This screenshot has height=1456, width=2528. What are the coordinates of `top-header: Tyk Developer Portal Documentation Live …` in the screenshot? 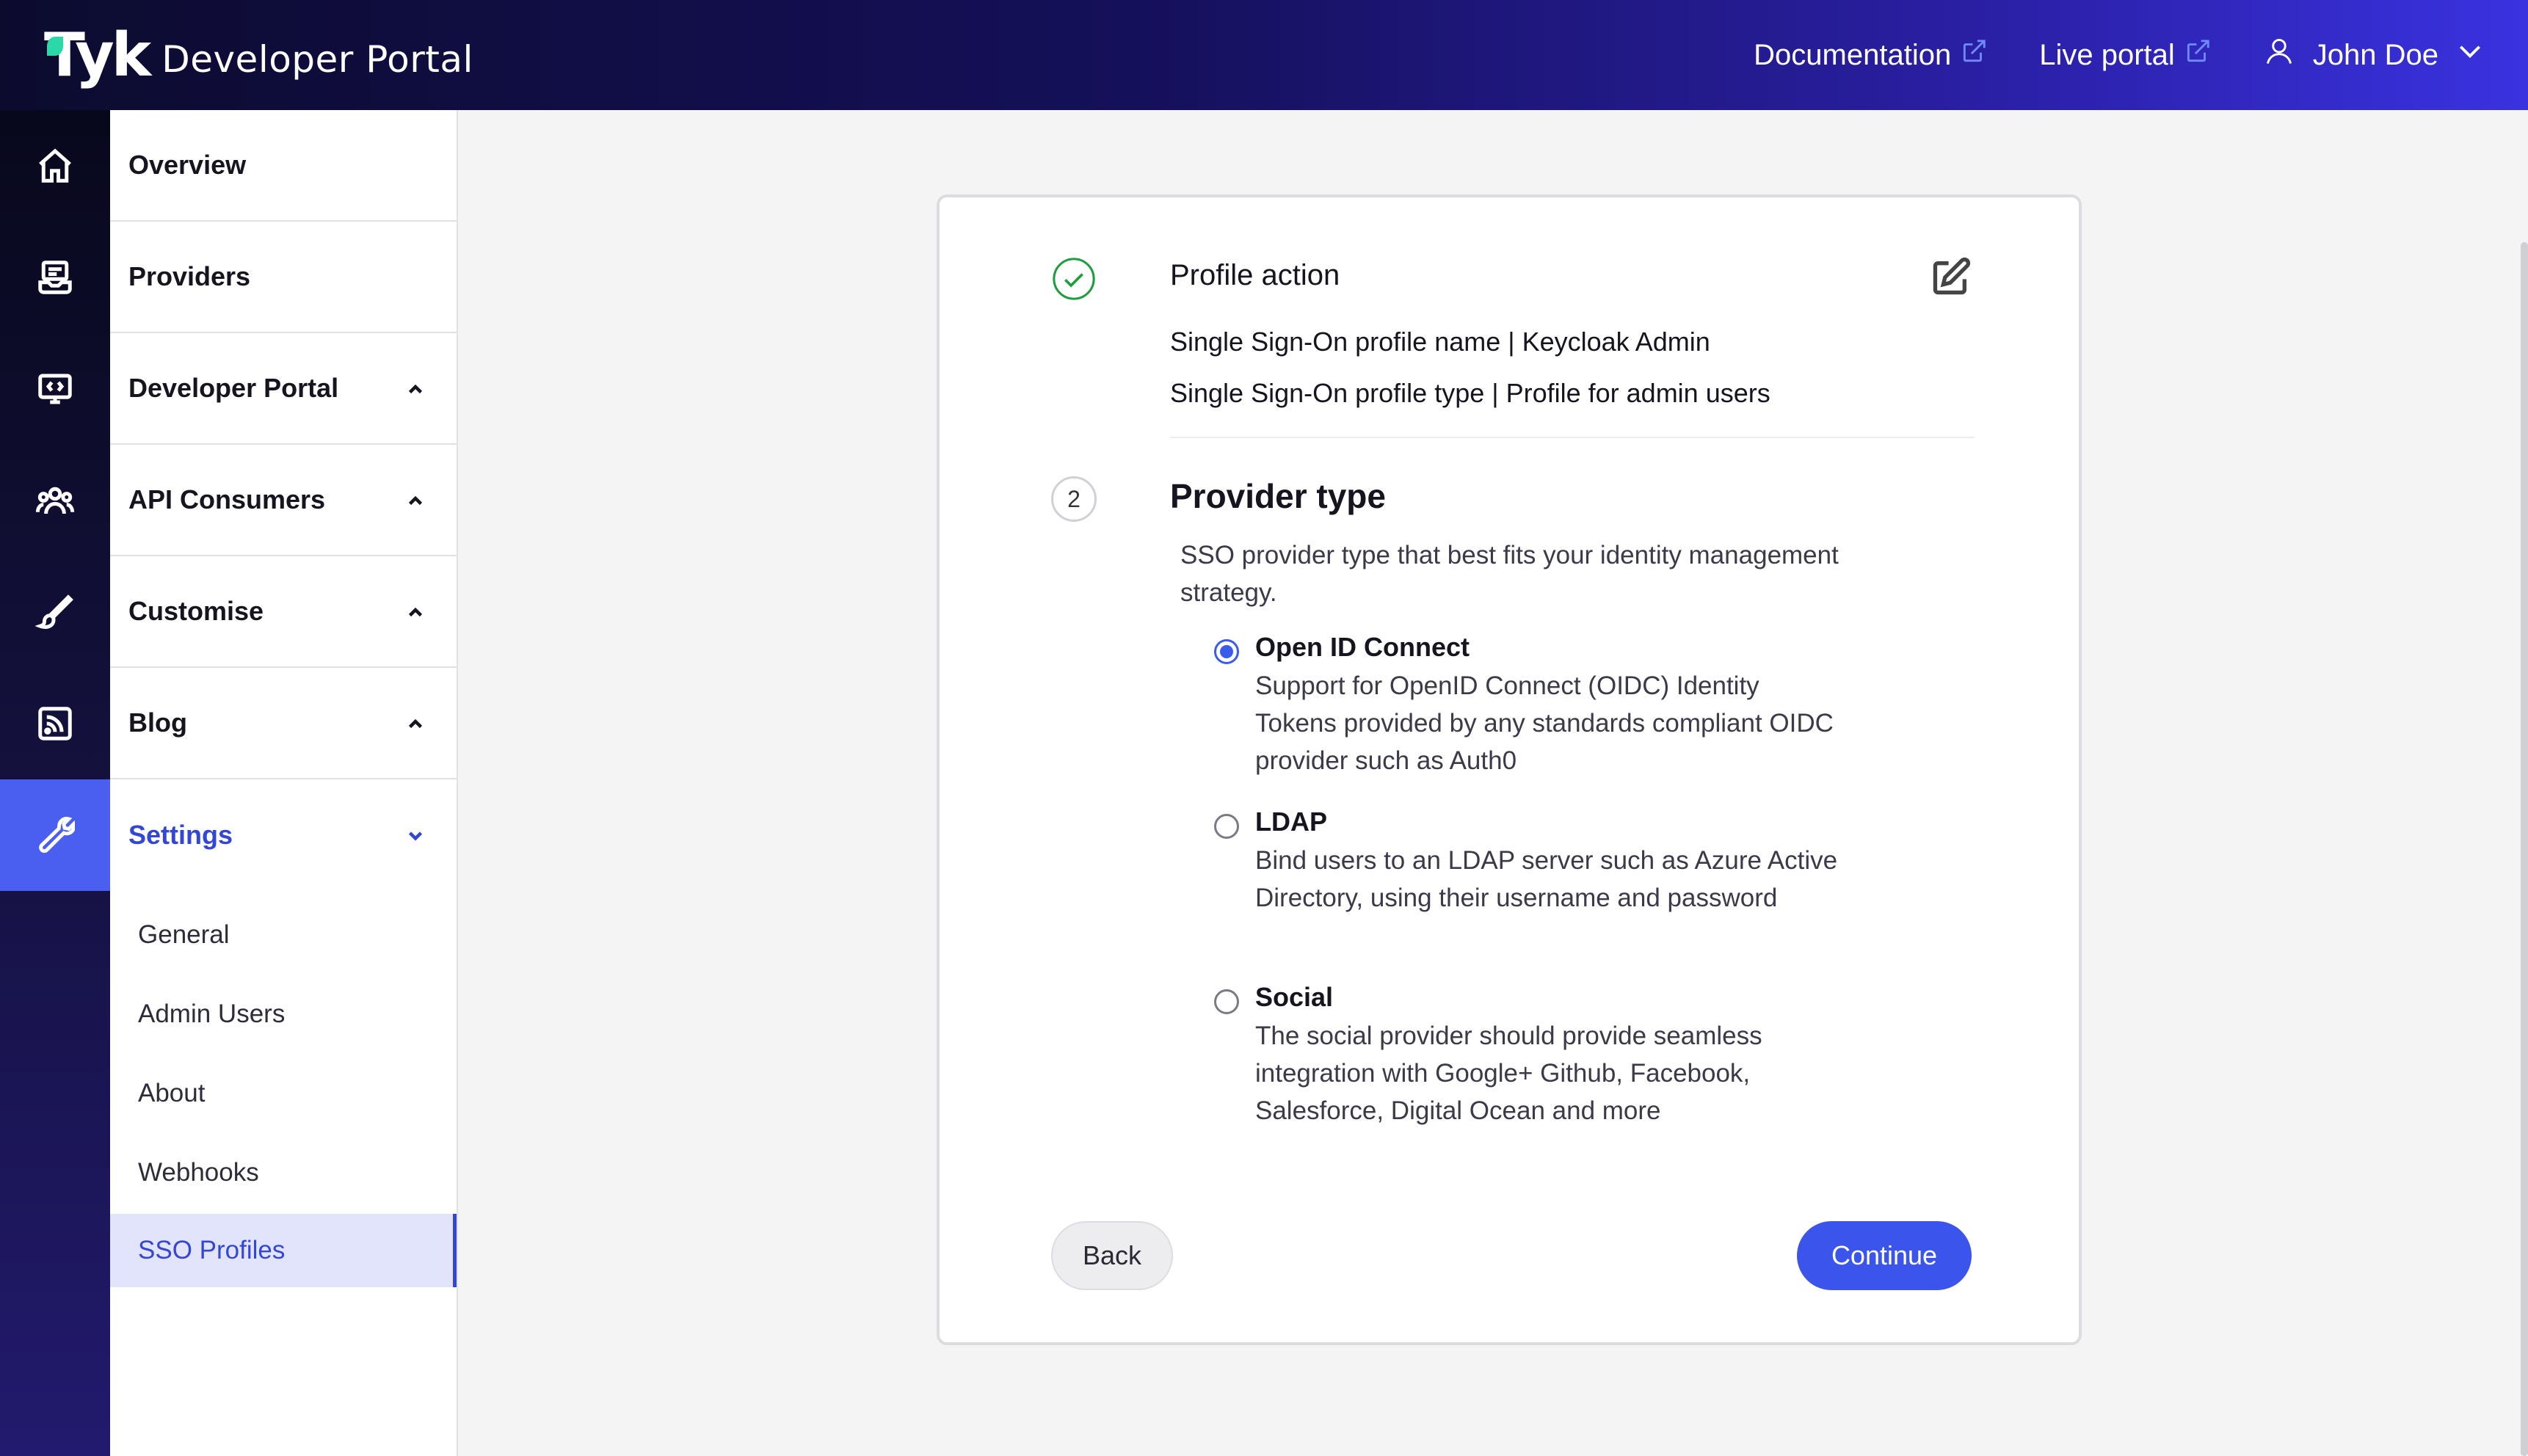 It's located at (1264, 55).